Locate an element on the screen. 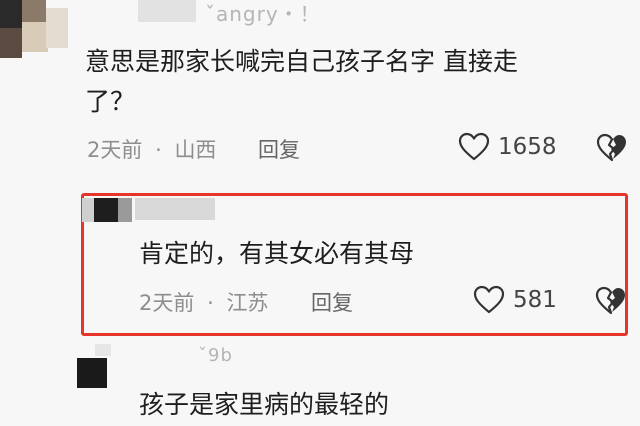 Image resolution: width=640 pixels, height=426 pixels. comment-text: 孩子是家里病的最轻的 is located at coordinates (264, 404).